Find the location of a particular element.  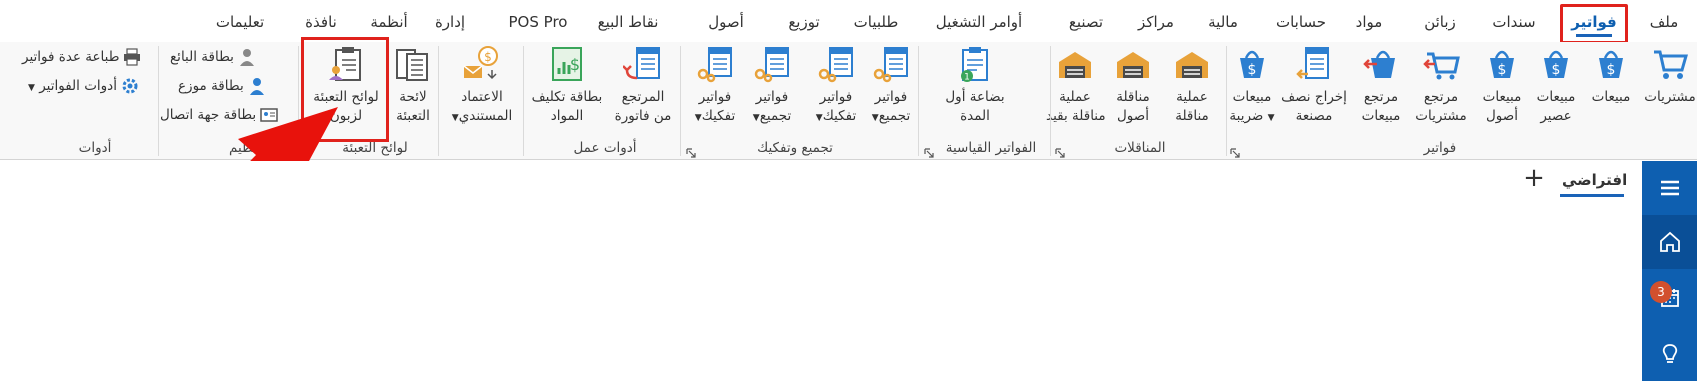

packing-list-button: لائحة التعبئة is located at coordinates (413, 91).